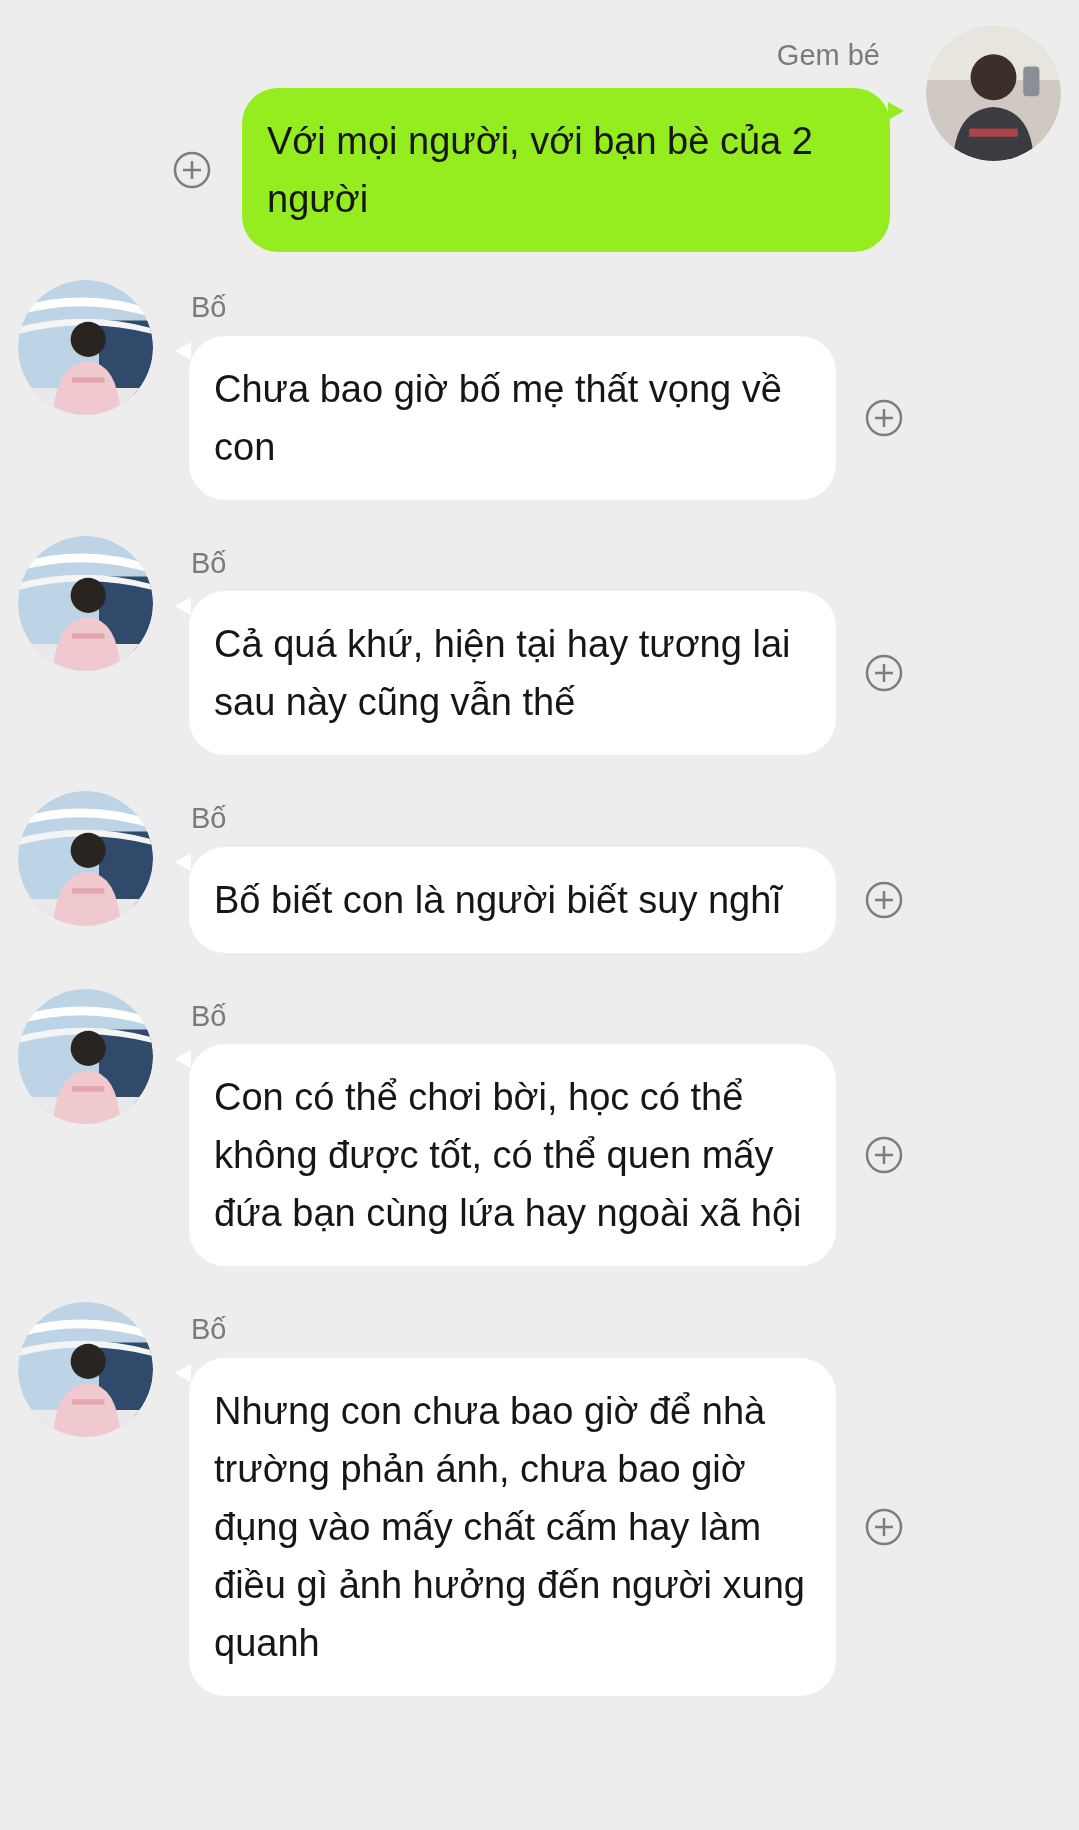  What do you see at coordinates (512, 1155) in the screenshot?
I see `message-bubble: Con có thể chơi bời, học có thể không được tốt, có thể quen mấy đứa bạn cùng lứa hay ngoài xã hội` at bounding box center [512, 1155].